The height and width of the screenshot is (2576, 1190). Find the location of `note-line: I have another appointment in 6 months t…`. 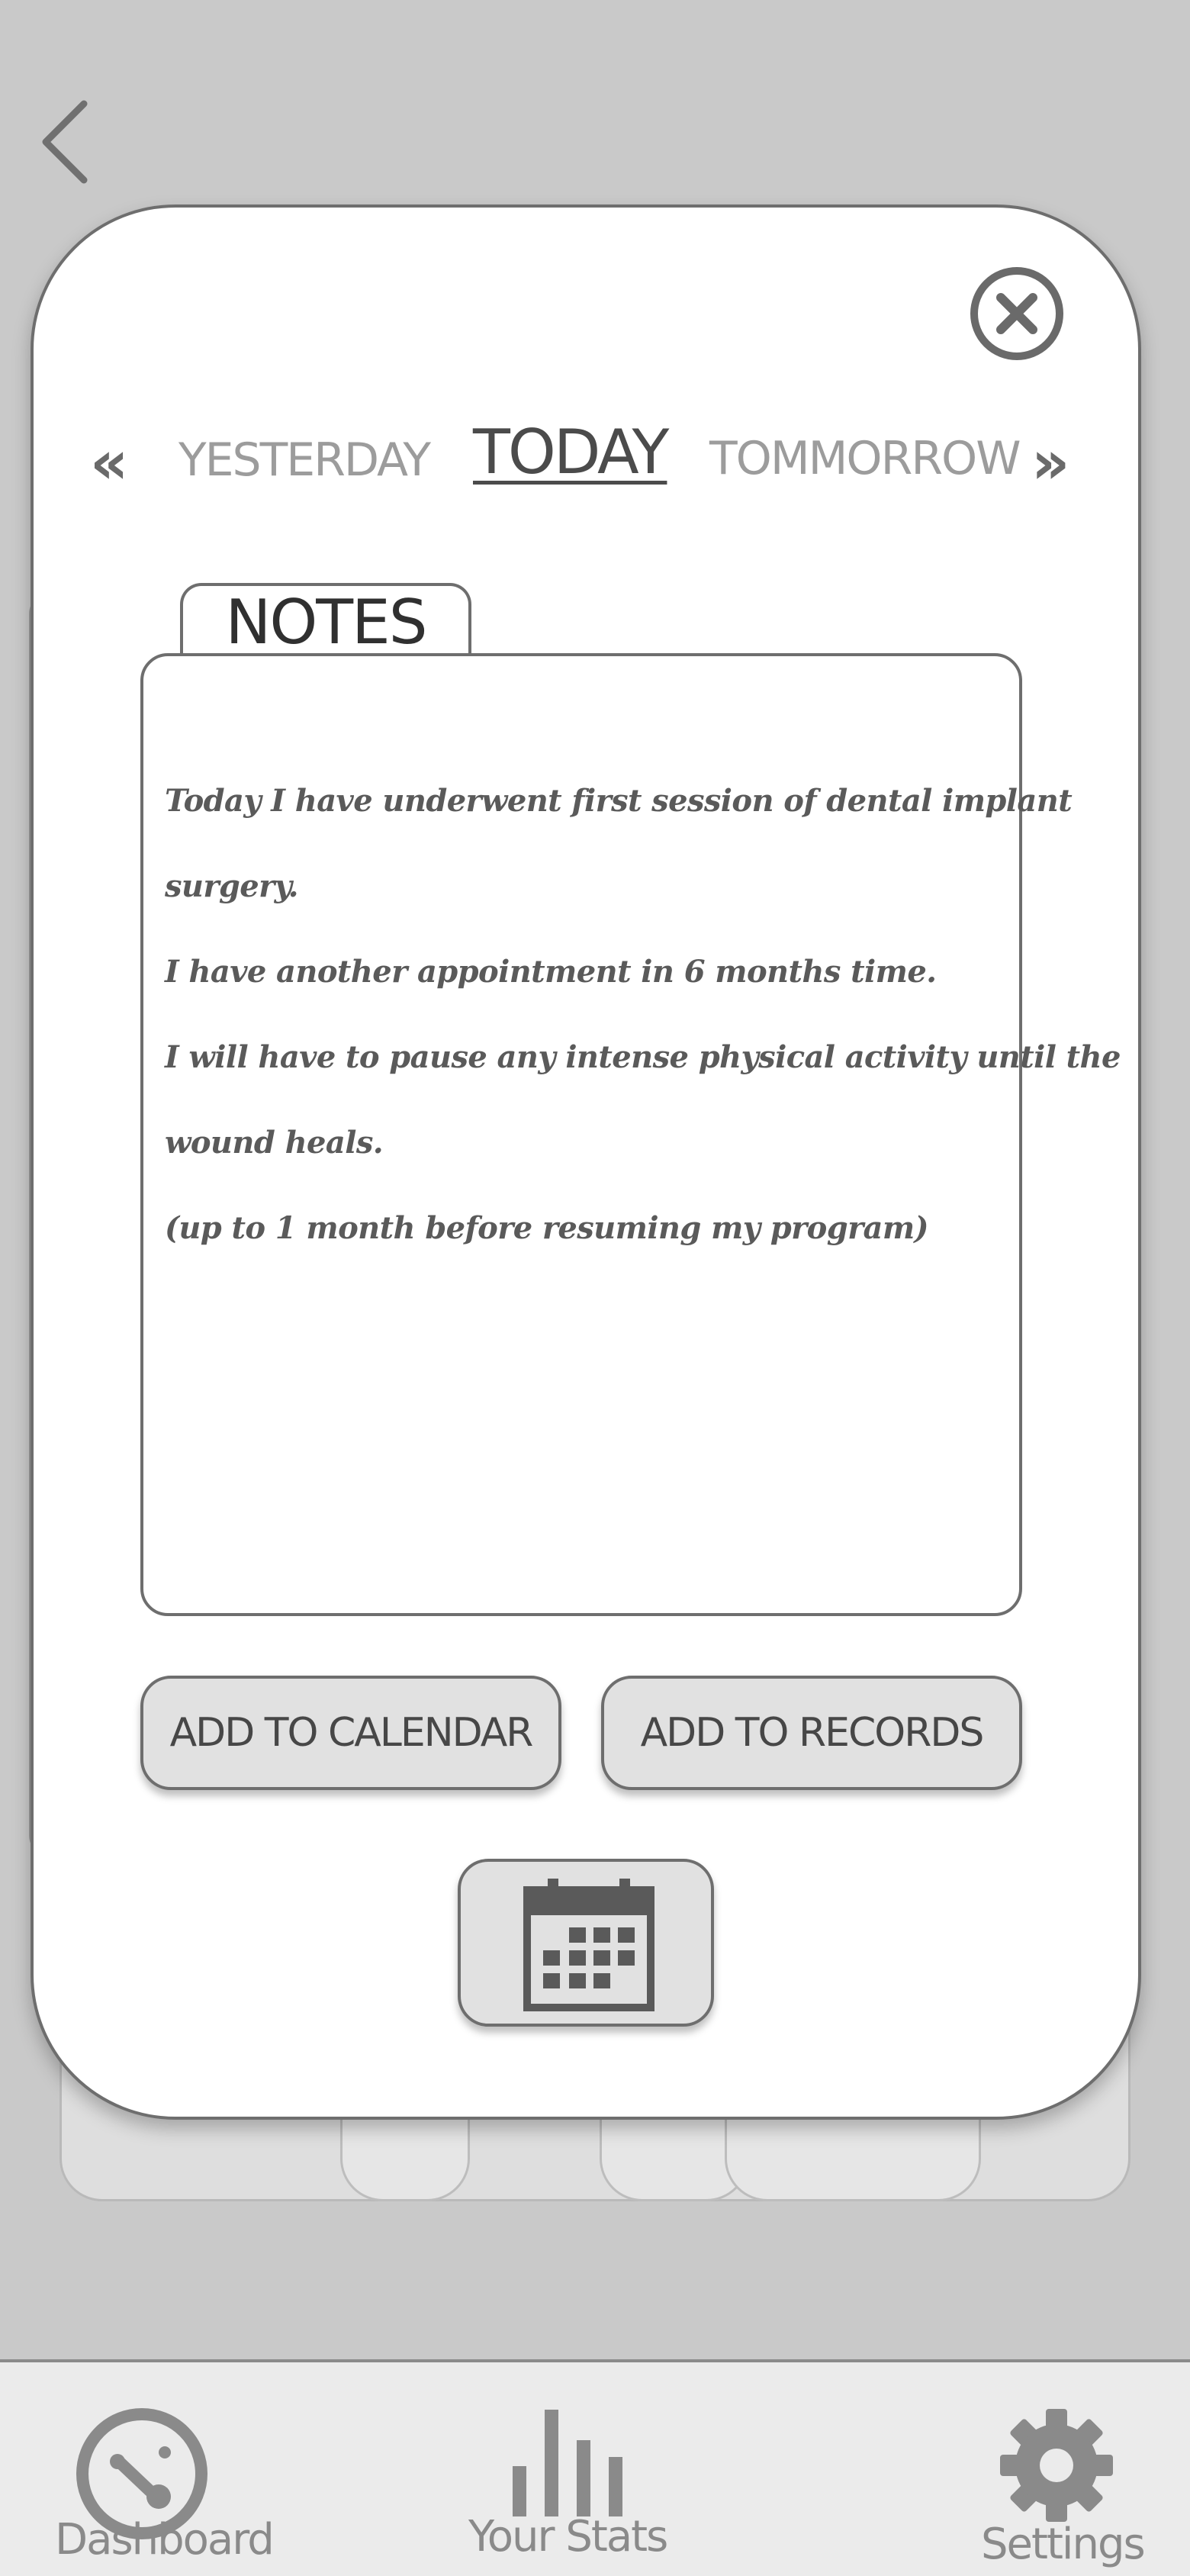

note-line: I have another appointment in 6 months t… is located at coordinates (551, 972).